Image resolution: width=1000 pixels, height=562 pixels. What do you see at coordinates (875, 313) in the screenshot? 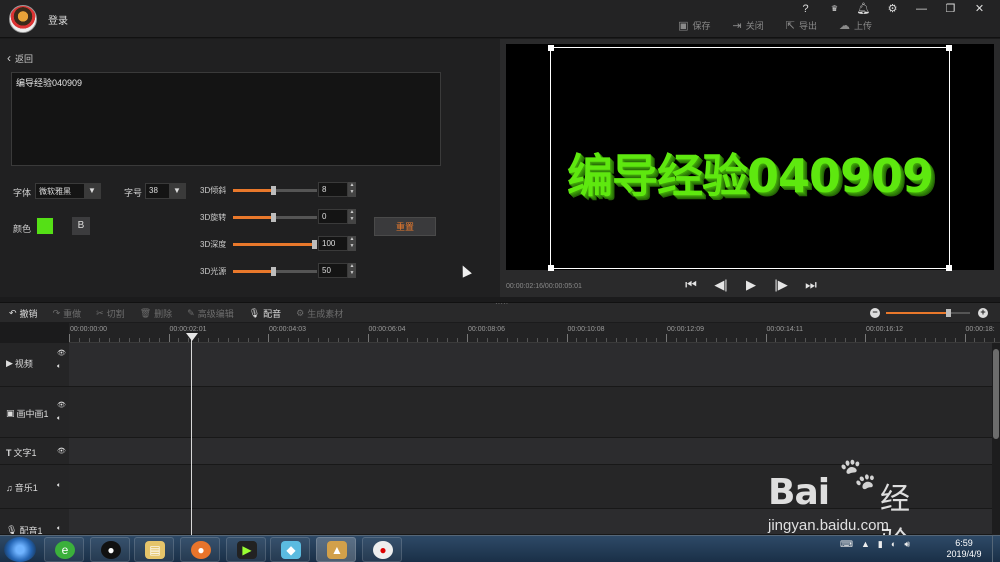
I see `zoom-out-icon: −` at bounding box center [875, 313].